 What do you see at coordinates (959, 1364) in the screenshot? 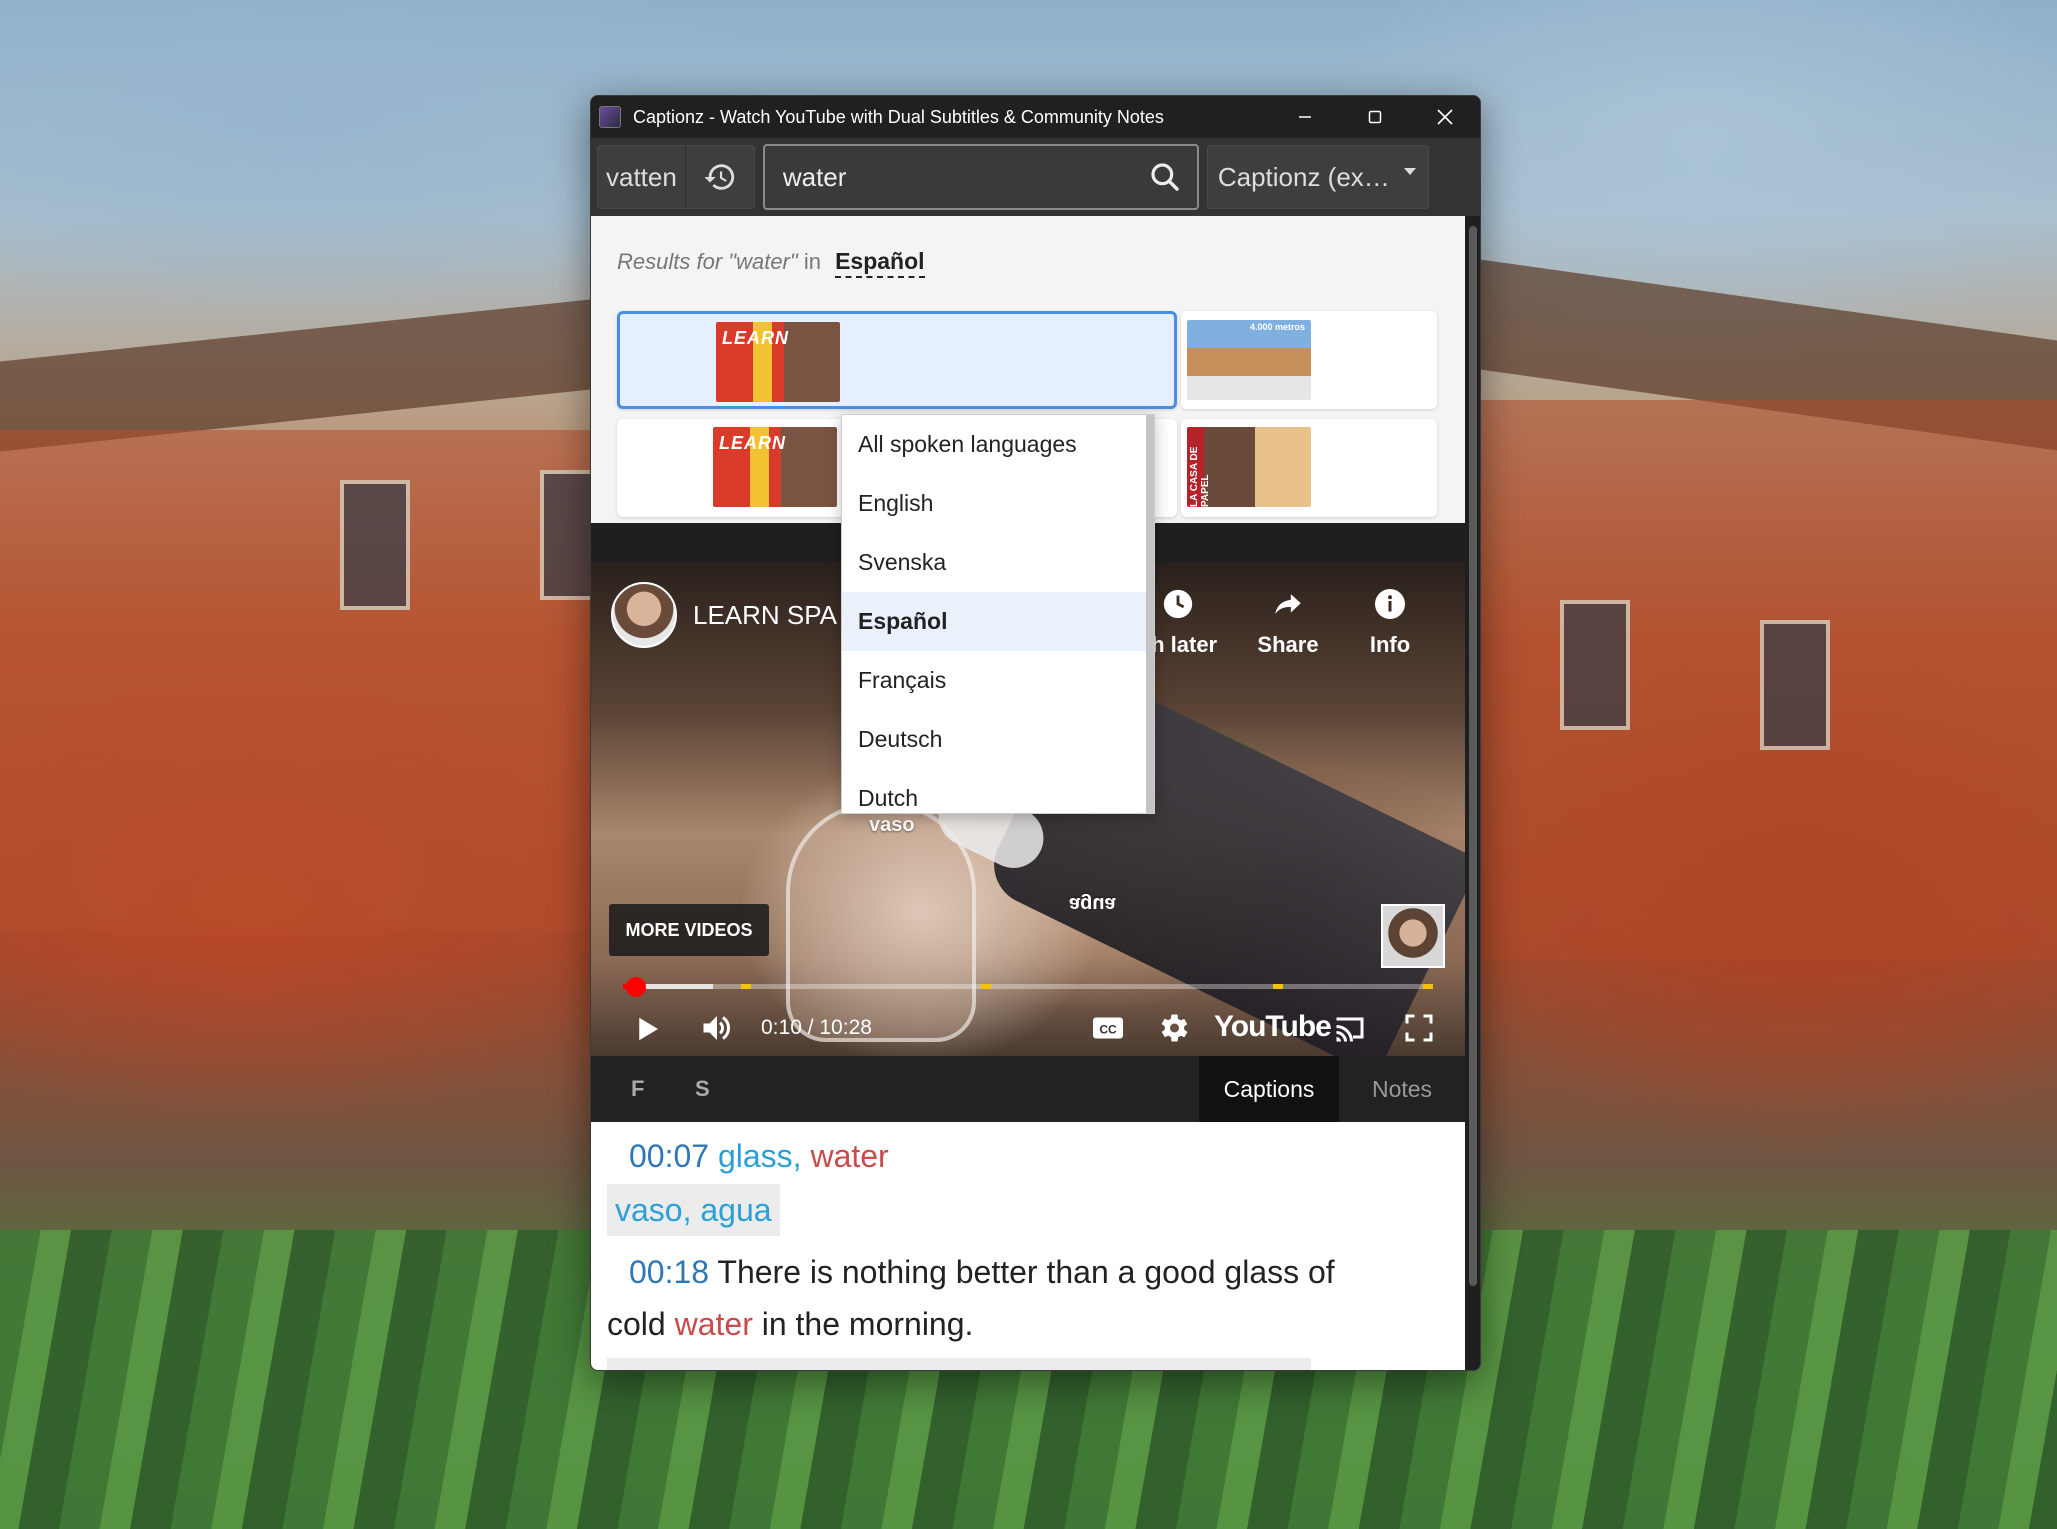
I see `caption-translation` at bounding box center [959, 1364].